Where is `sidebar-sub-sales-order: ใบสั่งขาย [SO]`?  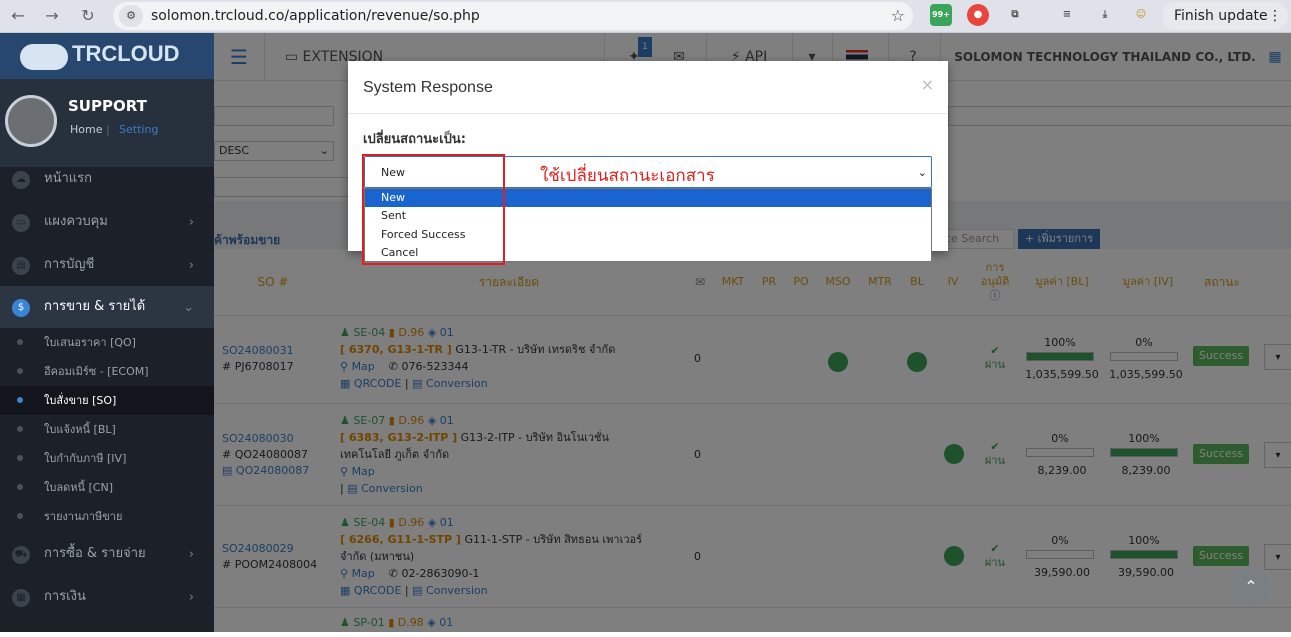 sidebar-sub-sales-order: ใบสั่งขาย [SO] is located at coordinates (107, 400).